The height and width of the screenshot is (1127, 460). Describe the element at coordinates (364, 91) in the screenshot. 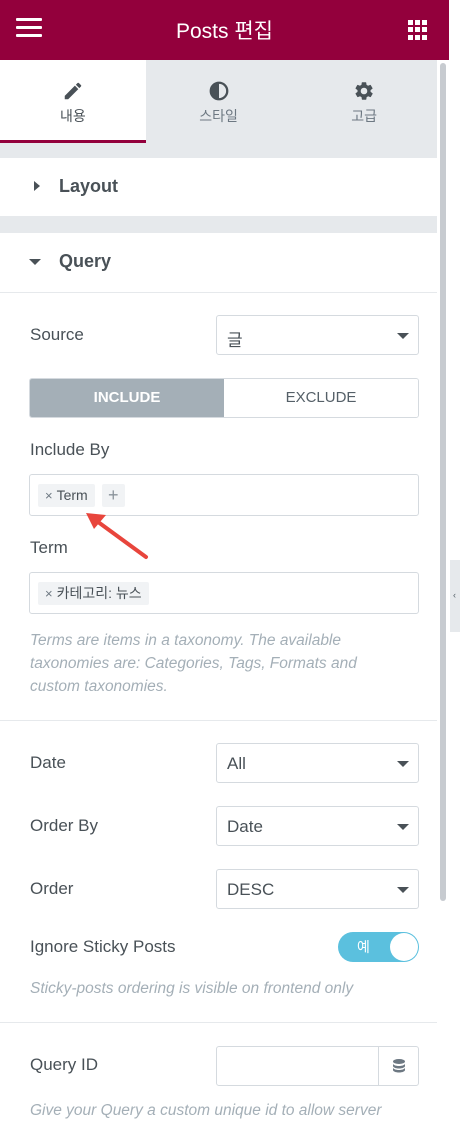

I see `gear-icon` at that location.